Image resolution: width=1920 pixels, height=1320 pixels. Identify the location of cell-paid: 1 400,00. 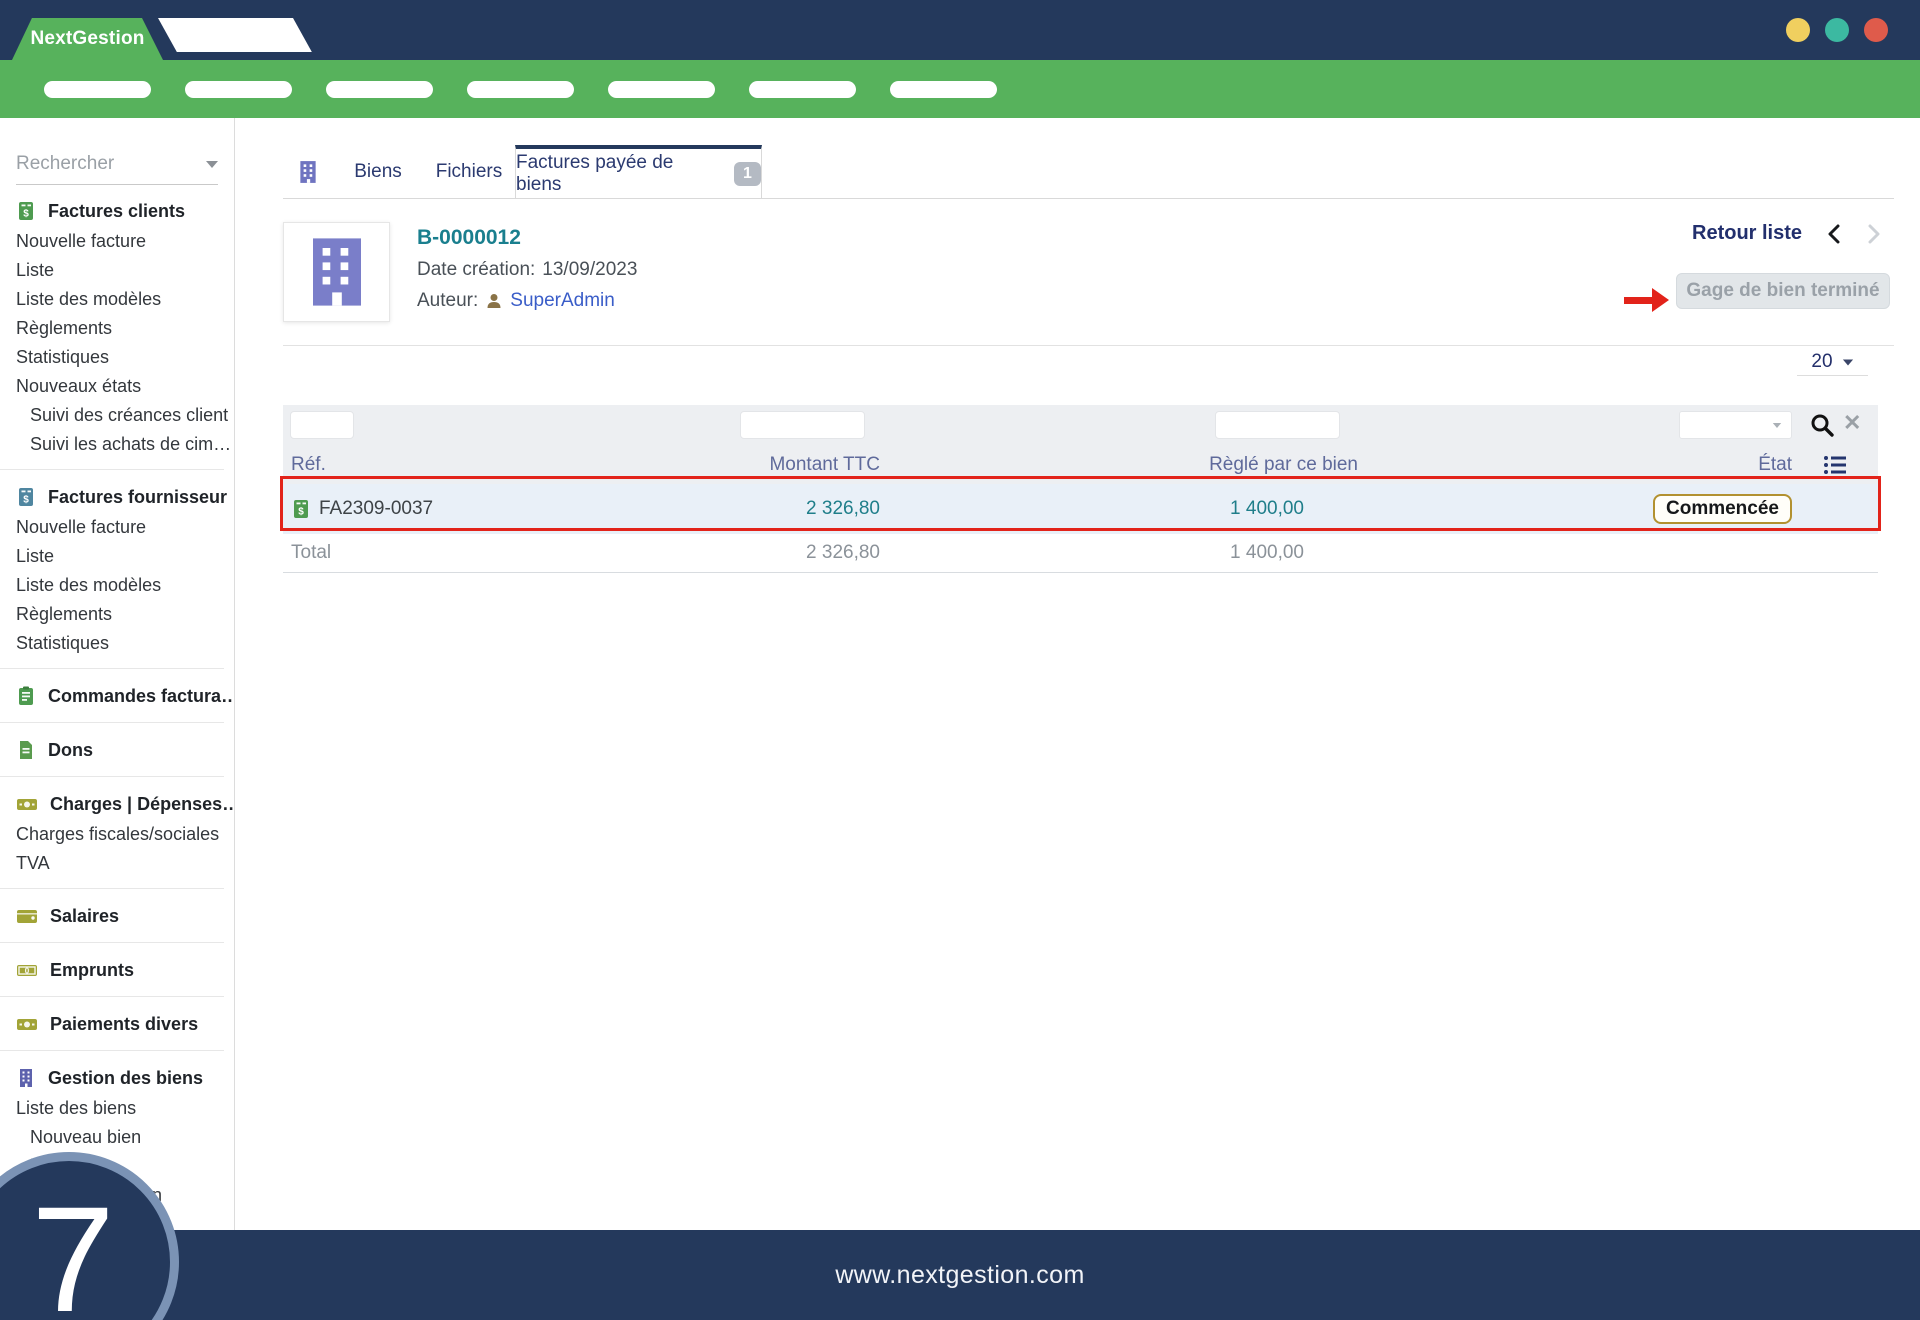
(1267, 508).